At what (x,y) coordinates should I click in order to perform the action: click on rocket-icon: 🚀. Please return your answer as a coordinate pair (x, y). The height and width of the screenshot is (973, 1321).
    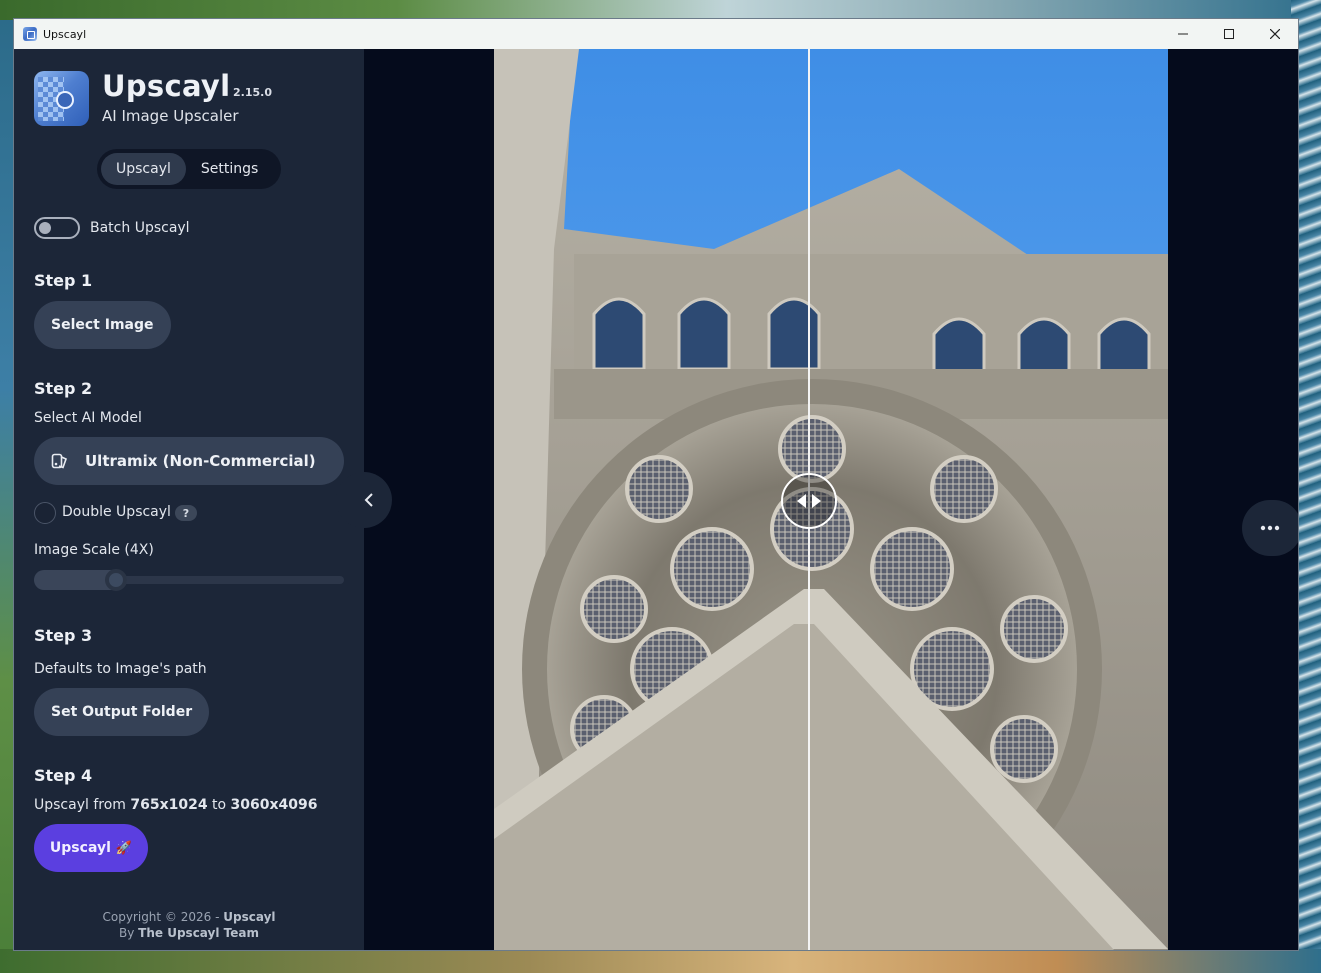
    Looking at the image, I should click on (124, 848).